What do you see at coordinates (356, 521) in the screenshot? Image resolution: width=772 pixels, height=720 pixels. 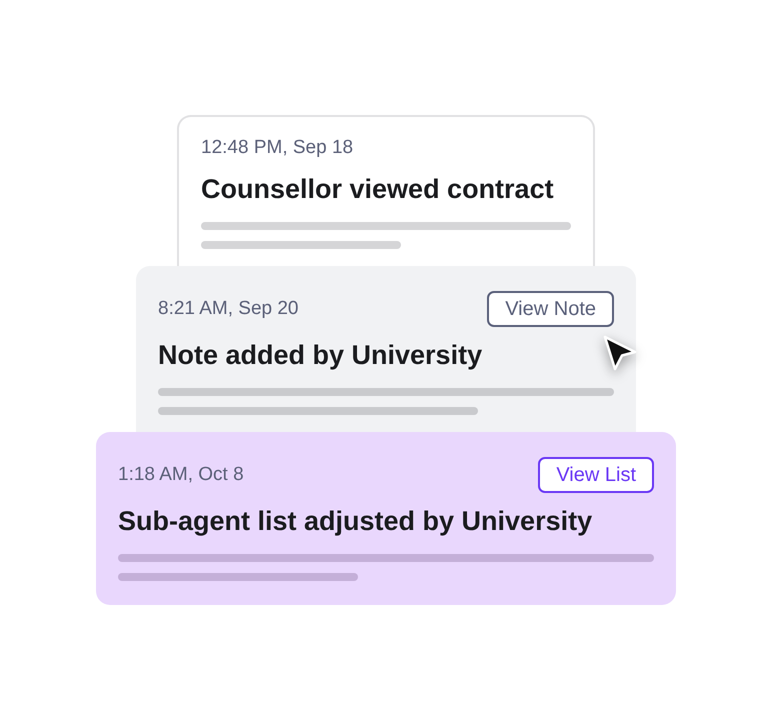 I see `event-title: Sub-agent list adjusted by University` at bounding box center [356, 521].